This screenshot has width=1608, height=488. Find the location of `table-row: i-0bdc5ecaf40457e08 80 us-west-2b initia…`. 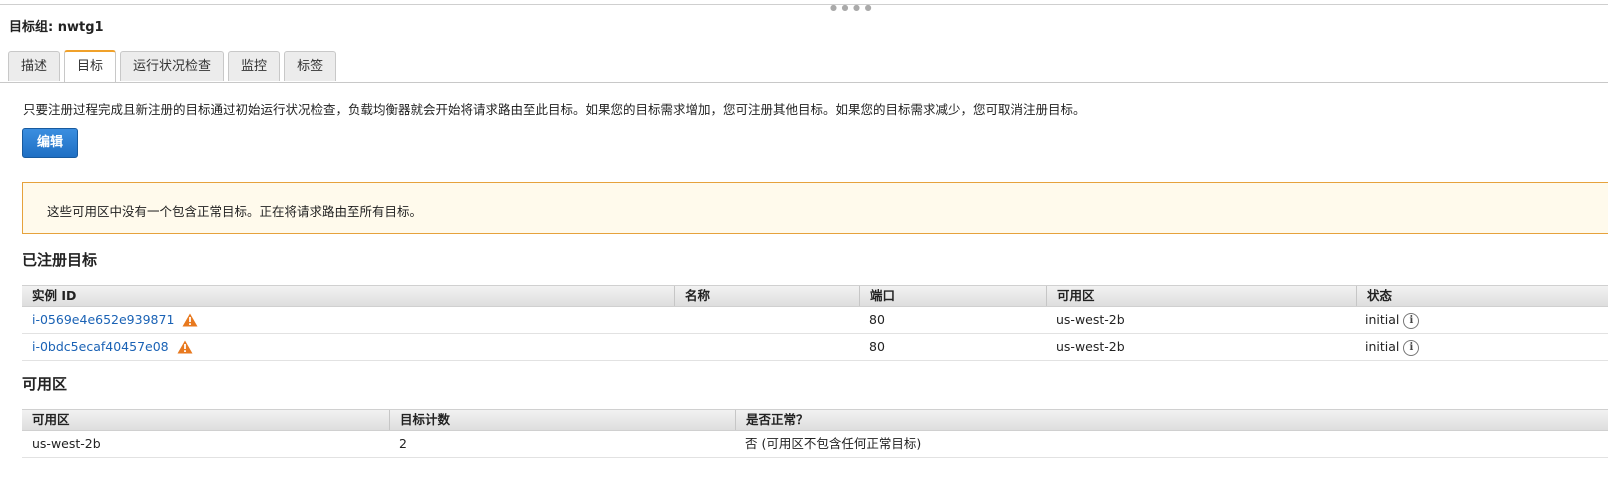

table-row: i-0bdc5ecaf40457e08 80 us-west-2b initia… is located at coordinates (815, 347).